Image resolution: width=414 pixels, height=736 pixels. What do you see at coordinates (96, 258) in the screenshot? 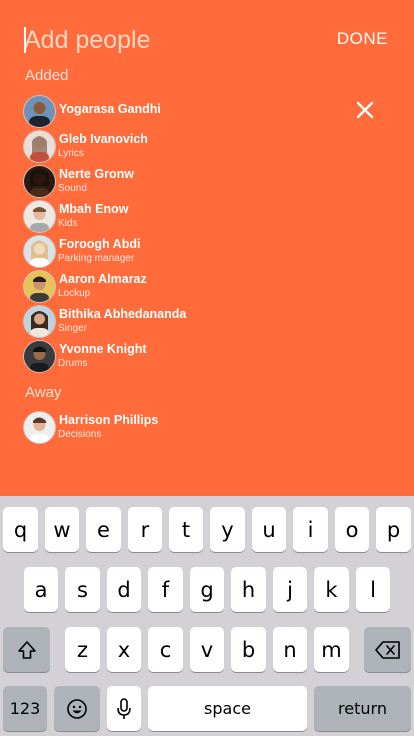
I see `person-role: Parking manager` at bounding box center [96, 258].